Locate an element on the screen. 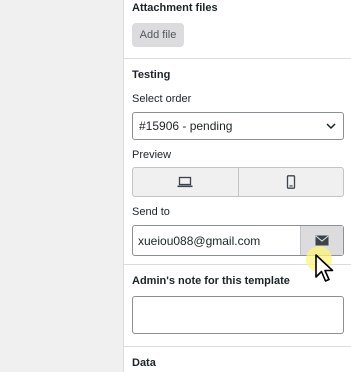  envelope-icon is located at coordinates (322, 240).